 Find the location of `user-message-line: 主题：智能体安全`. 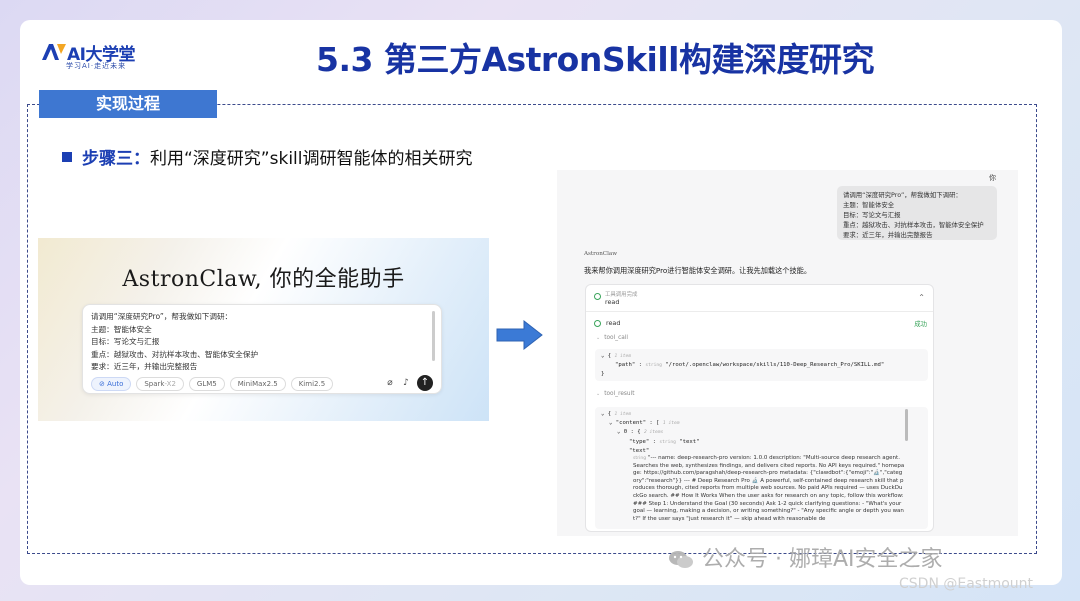

user-message-line: 主题：智能体安全 is located at coordinates (869, 205).